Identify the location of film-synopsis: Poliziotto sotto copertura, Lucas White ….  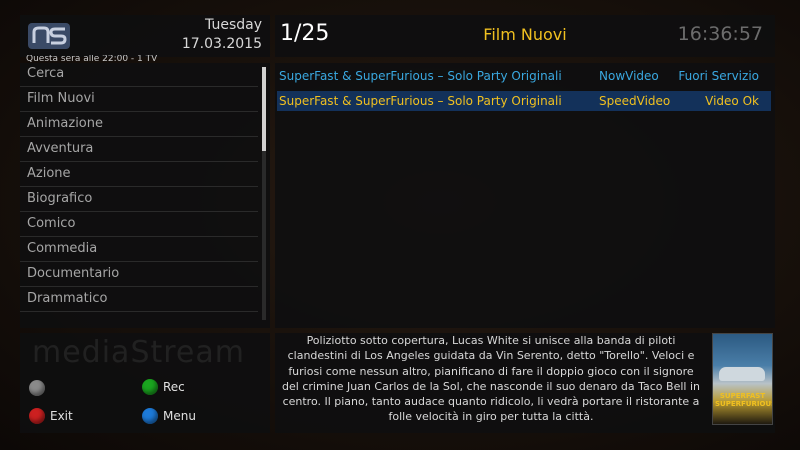
(491, 379).